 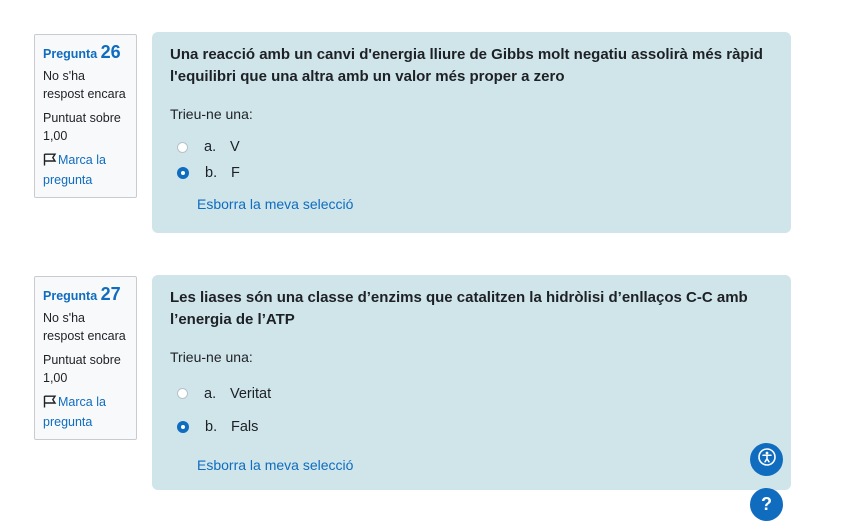 What do you see at coordinates (235, 173) in the screenshot?
I see `option-text: F` at bounding box center [235, 173].